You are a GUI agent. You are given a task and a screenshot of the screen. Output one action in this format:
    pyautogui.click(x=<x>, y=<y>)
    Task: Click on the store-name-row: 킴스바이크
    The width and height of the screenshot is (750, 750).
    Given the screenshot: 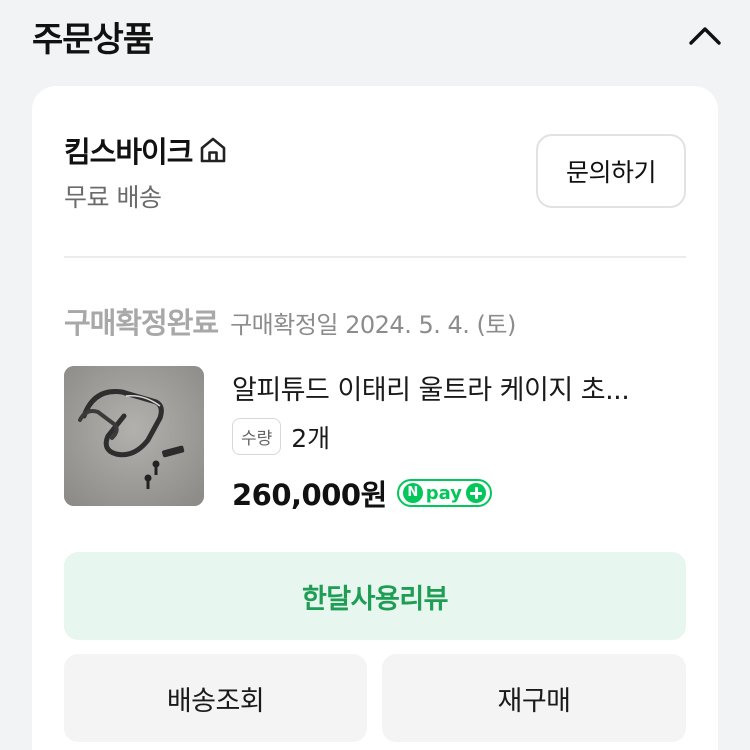 What is the action you would take?
    pyautogui.click(x=146, y=150)
    